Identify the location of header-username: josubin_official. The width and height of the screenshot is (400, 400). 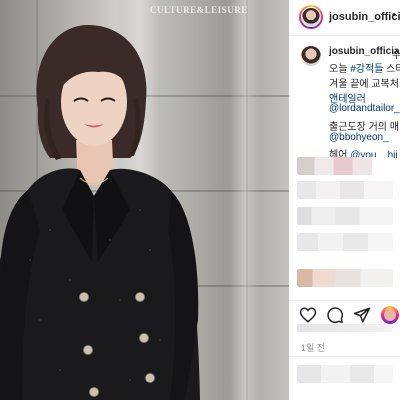
(364, 17).